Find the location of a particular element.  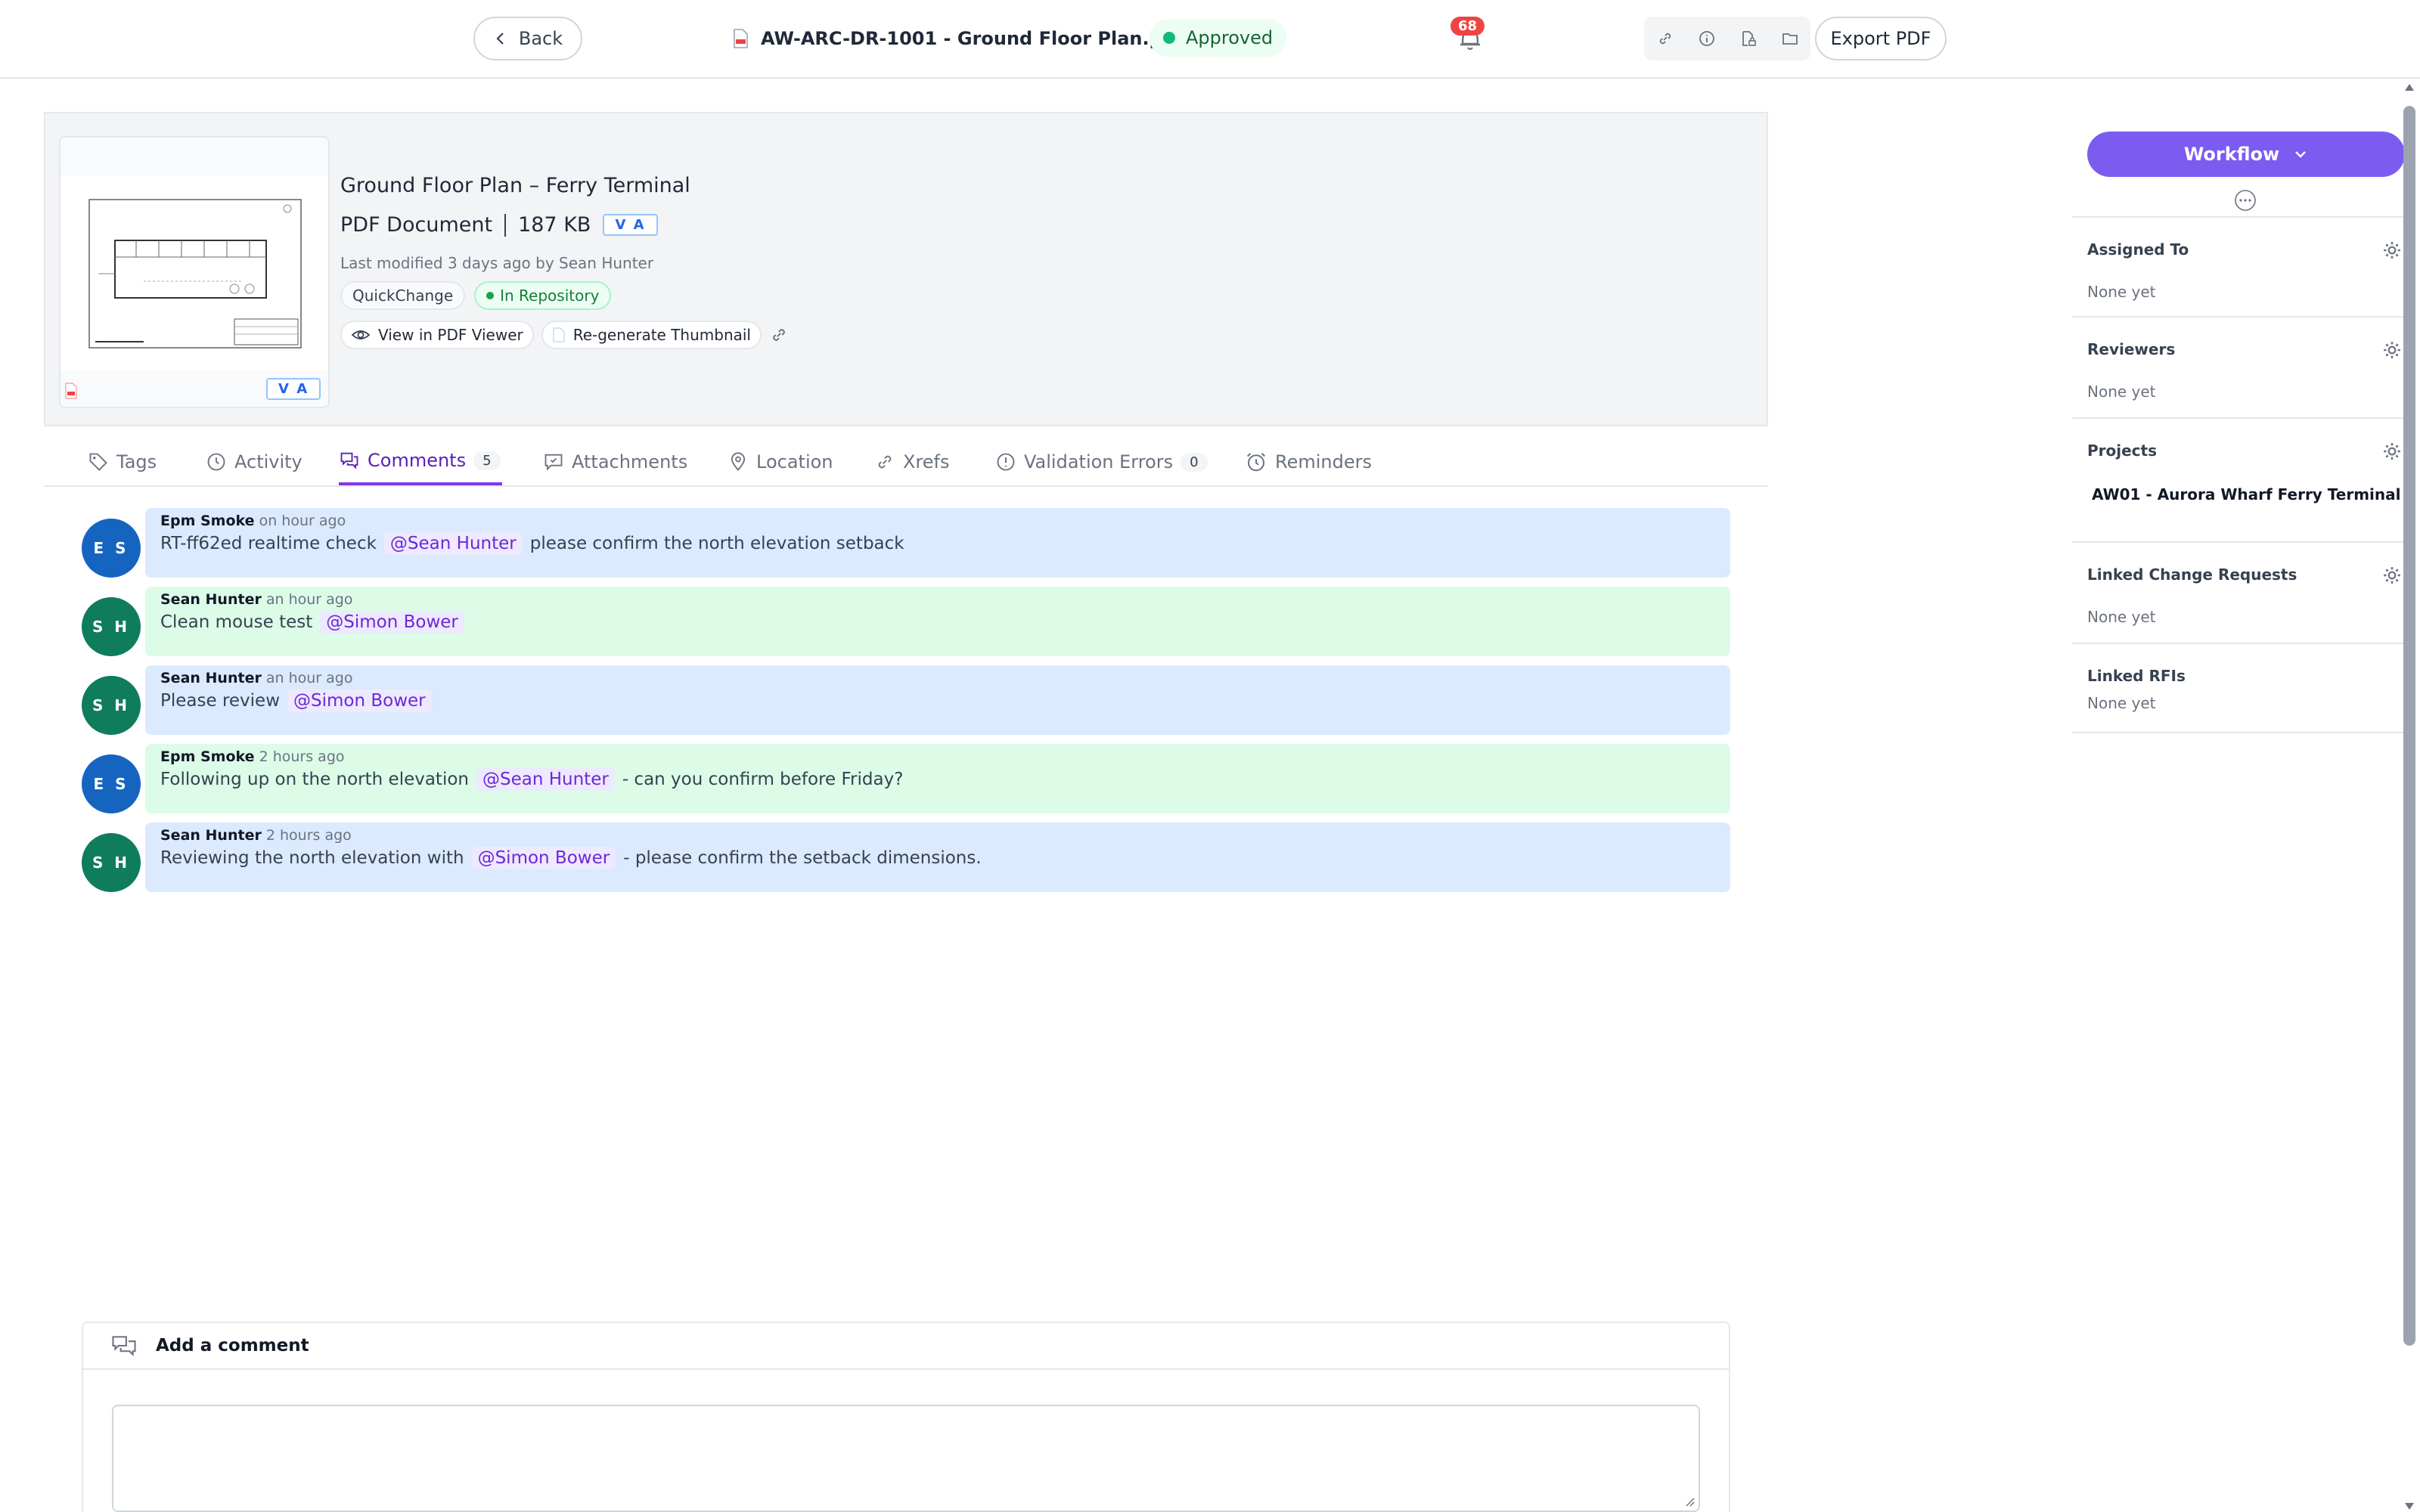

comment-body: Please review @Simon Bower is located at coordinates (937, 700).